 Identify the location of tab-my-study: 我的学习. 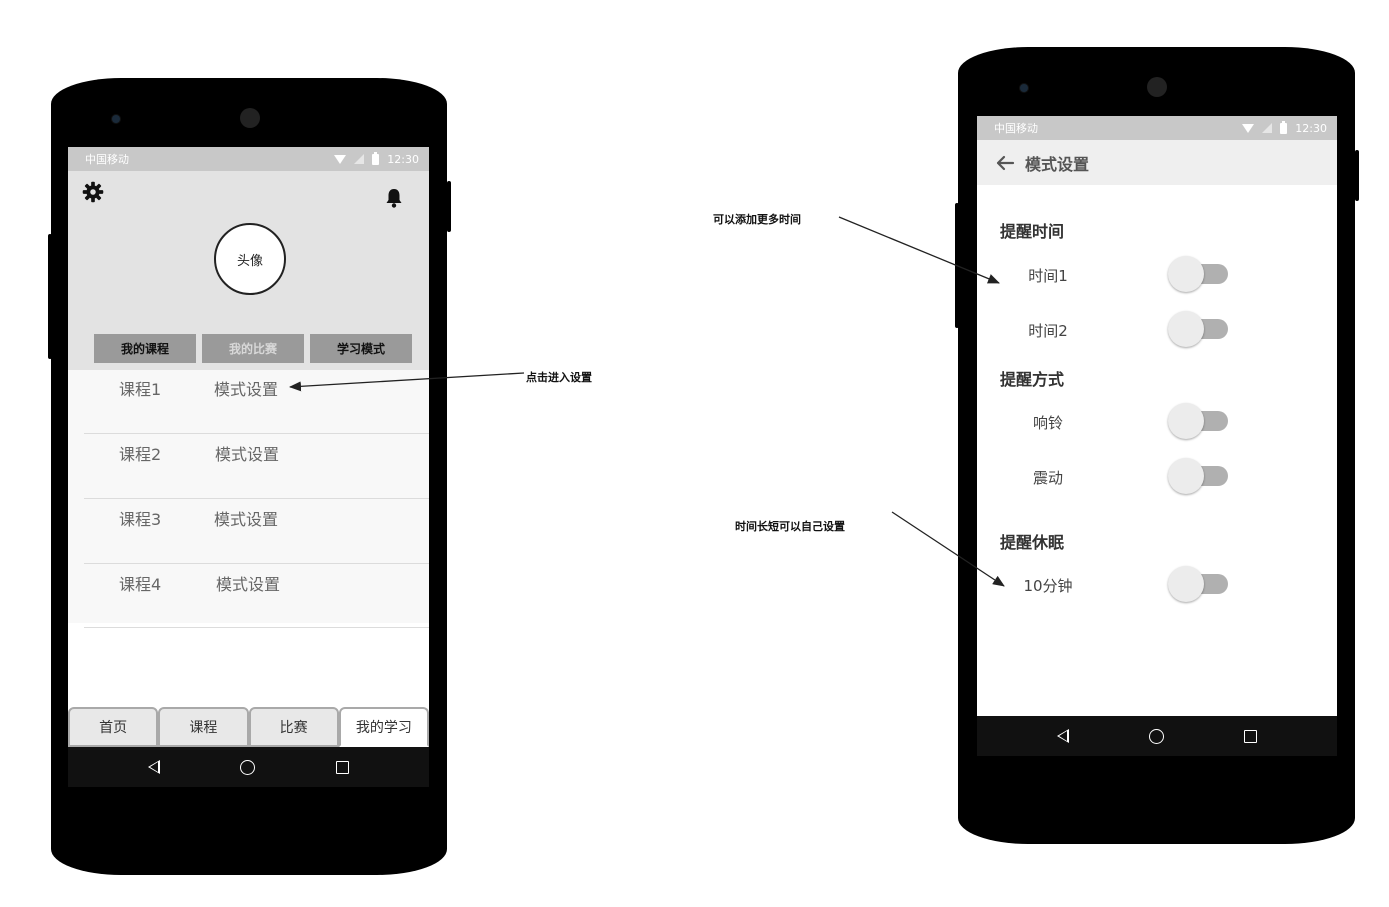
(383, 727).